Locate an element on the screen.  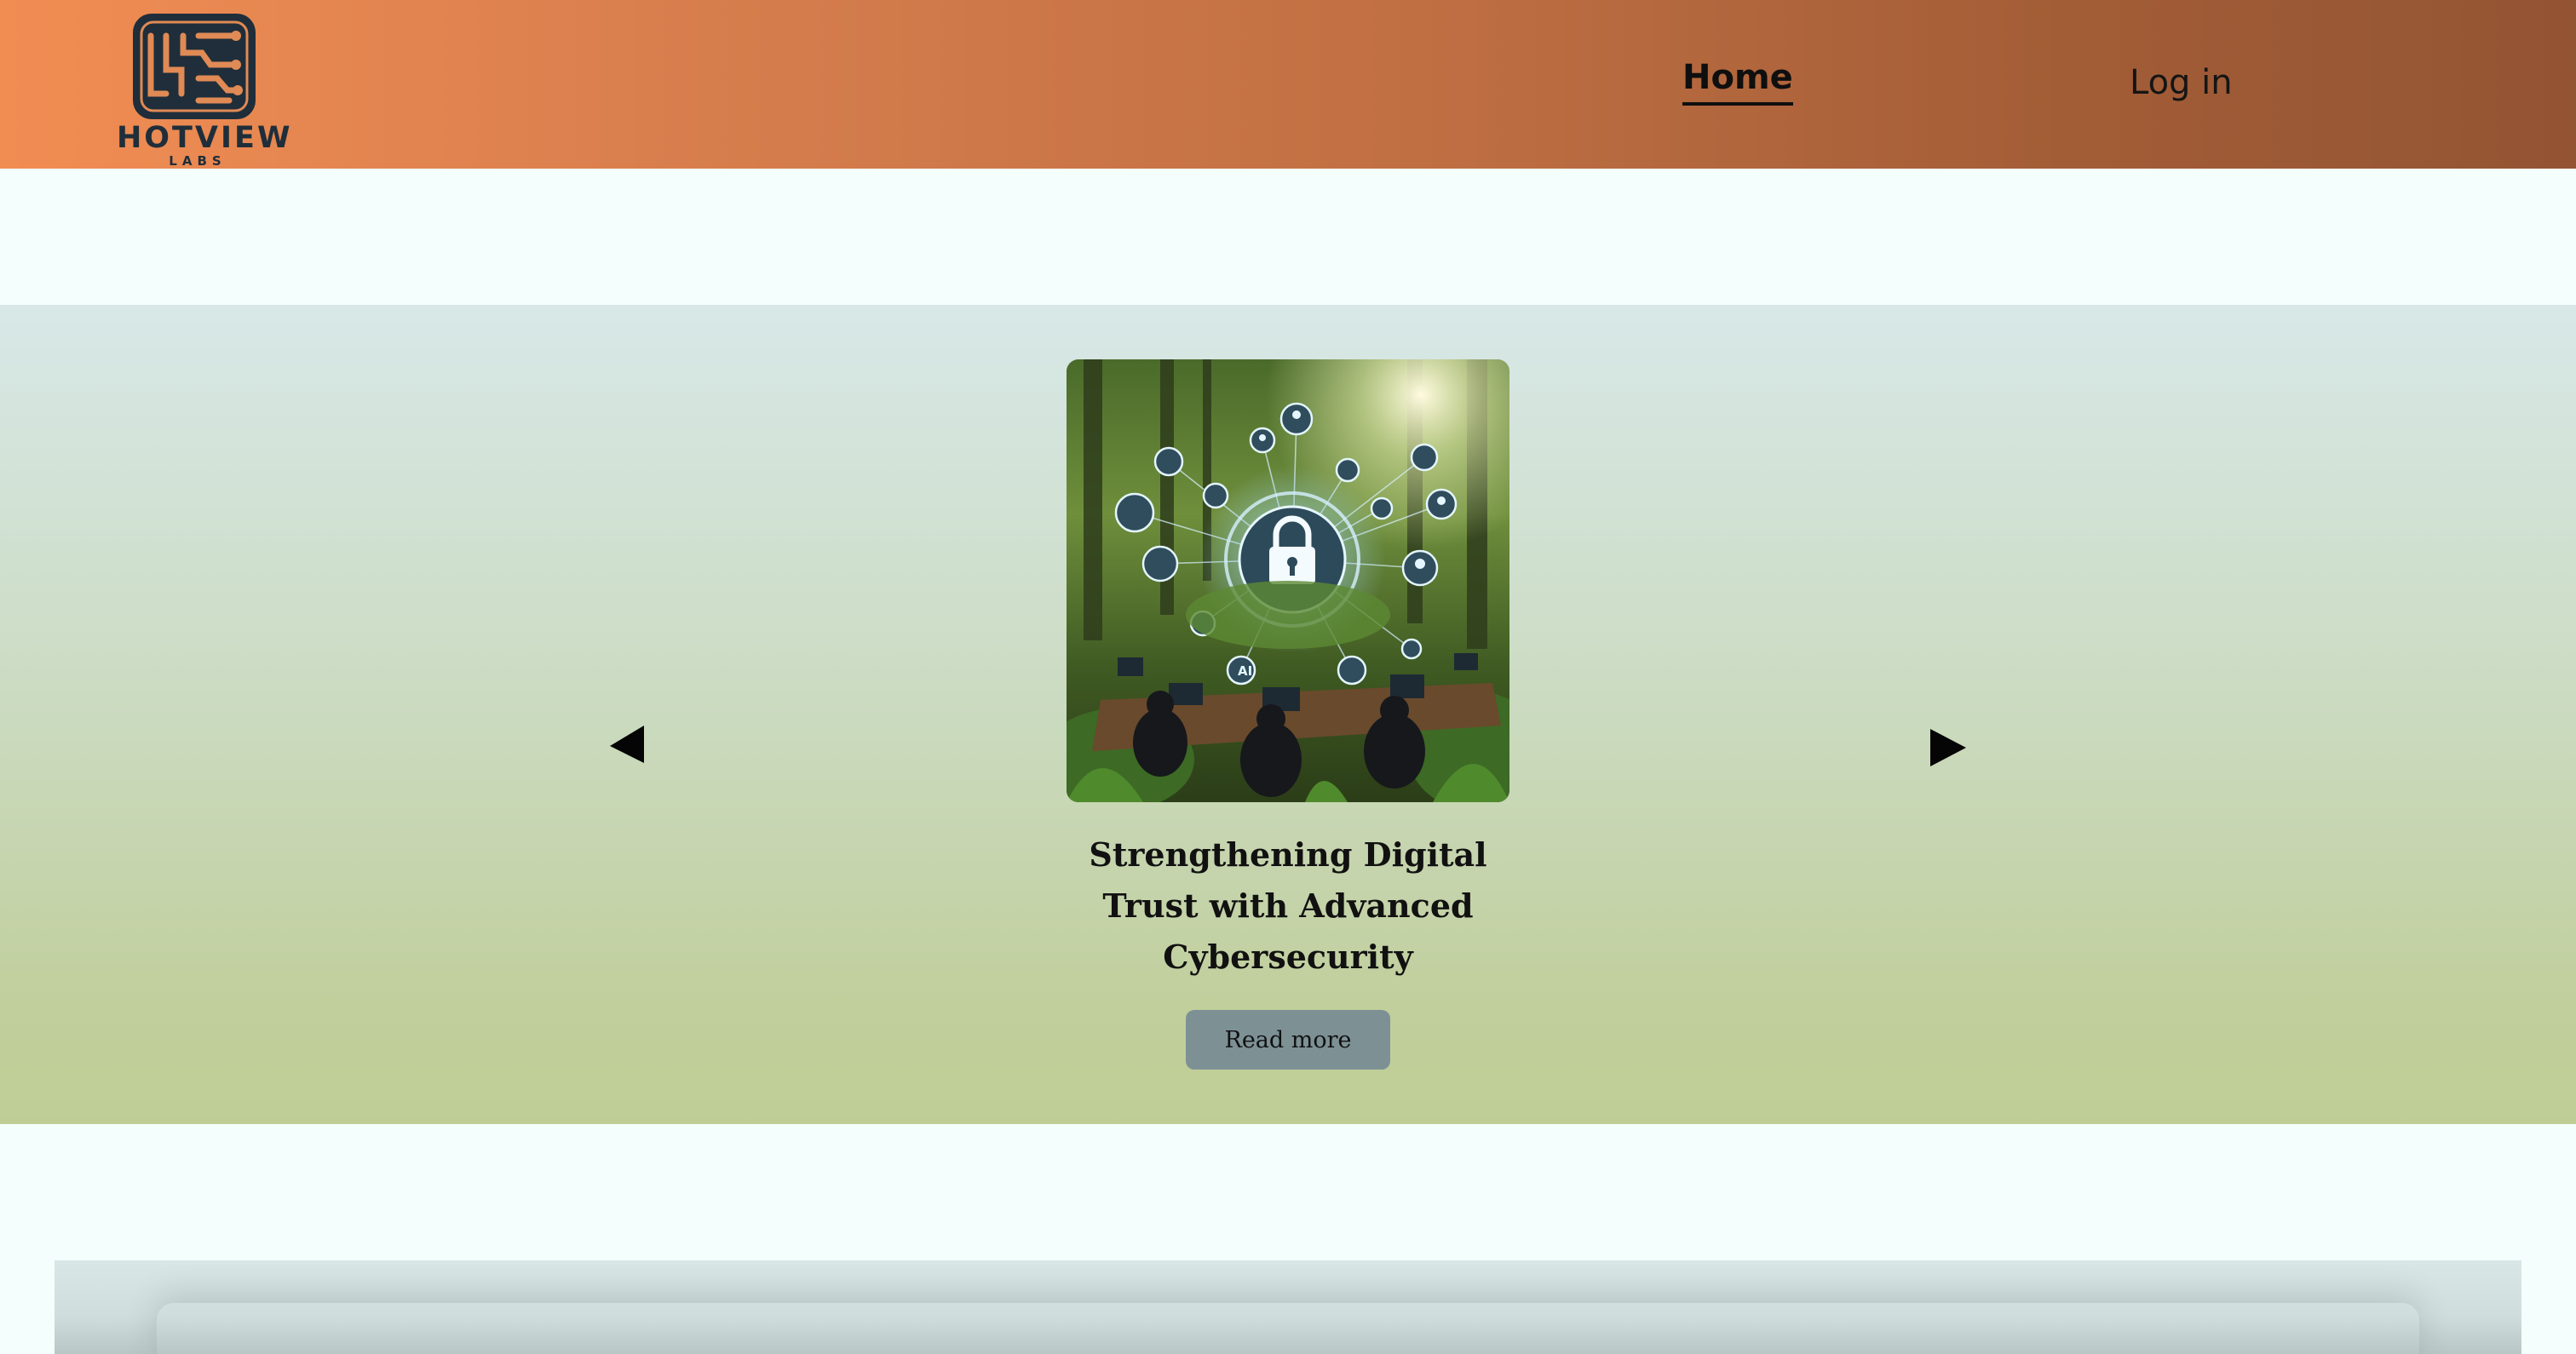
carousel-next-button is located at coordinates (1948, 747).